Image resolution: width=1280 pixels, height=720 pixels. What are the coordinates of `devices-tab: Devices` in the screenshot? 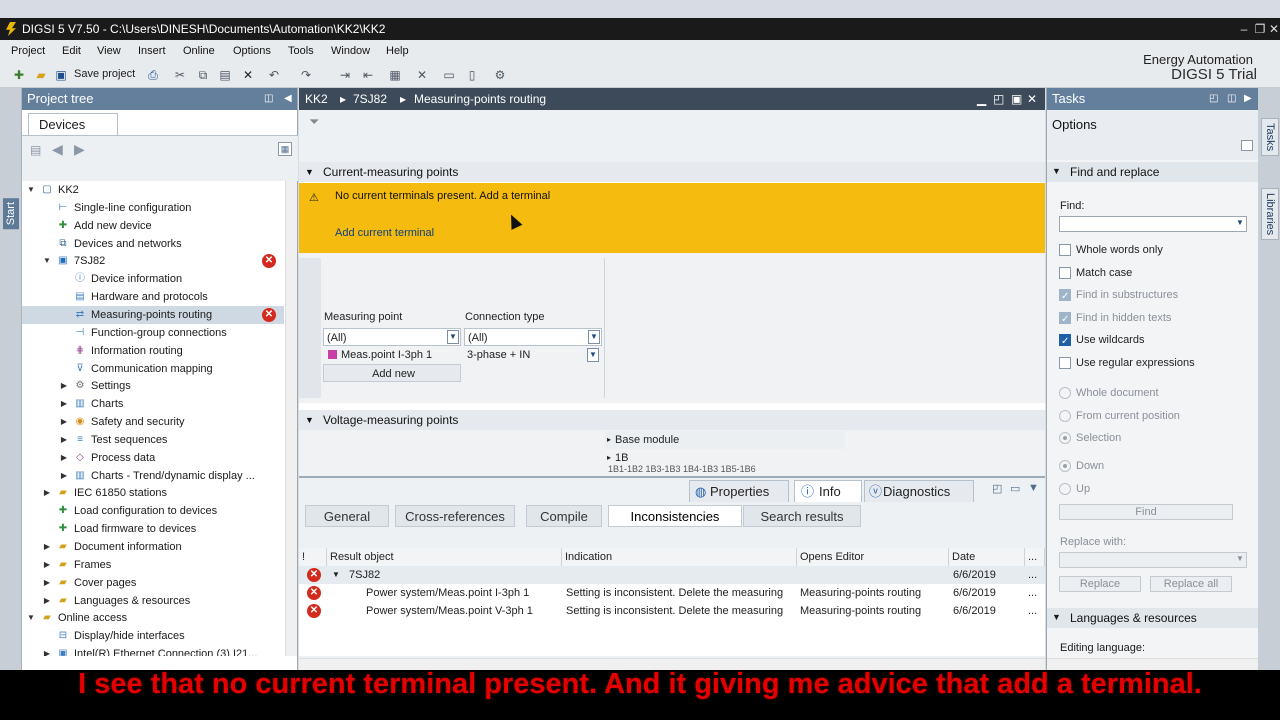 It's located at (73, 124).